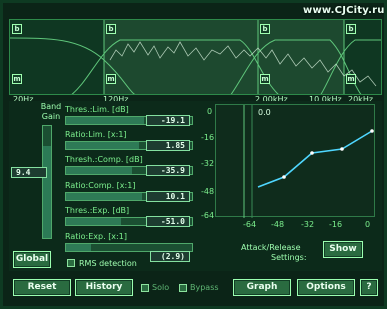 The height and width of the screenshot is (309, 387). I want to click on graph-x-tick: -16, so click(336, 224).